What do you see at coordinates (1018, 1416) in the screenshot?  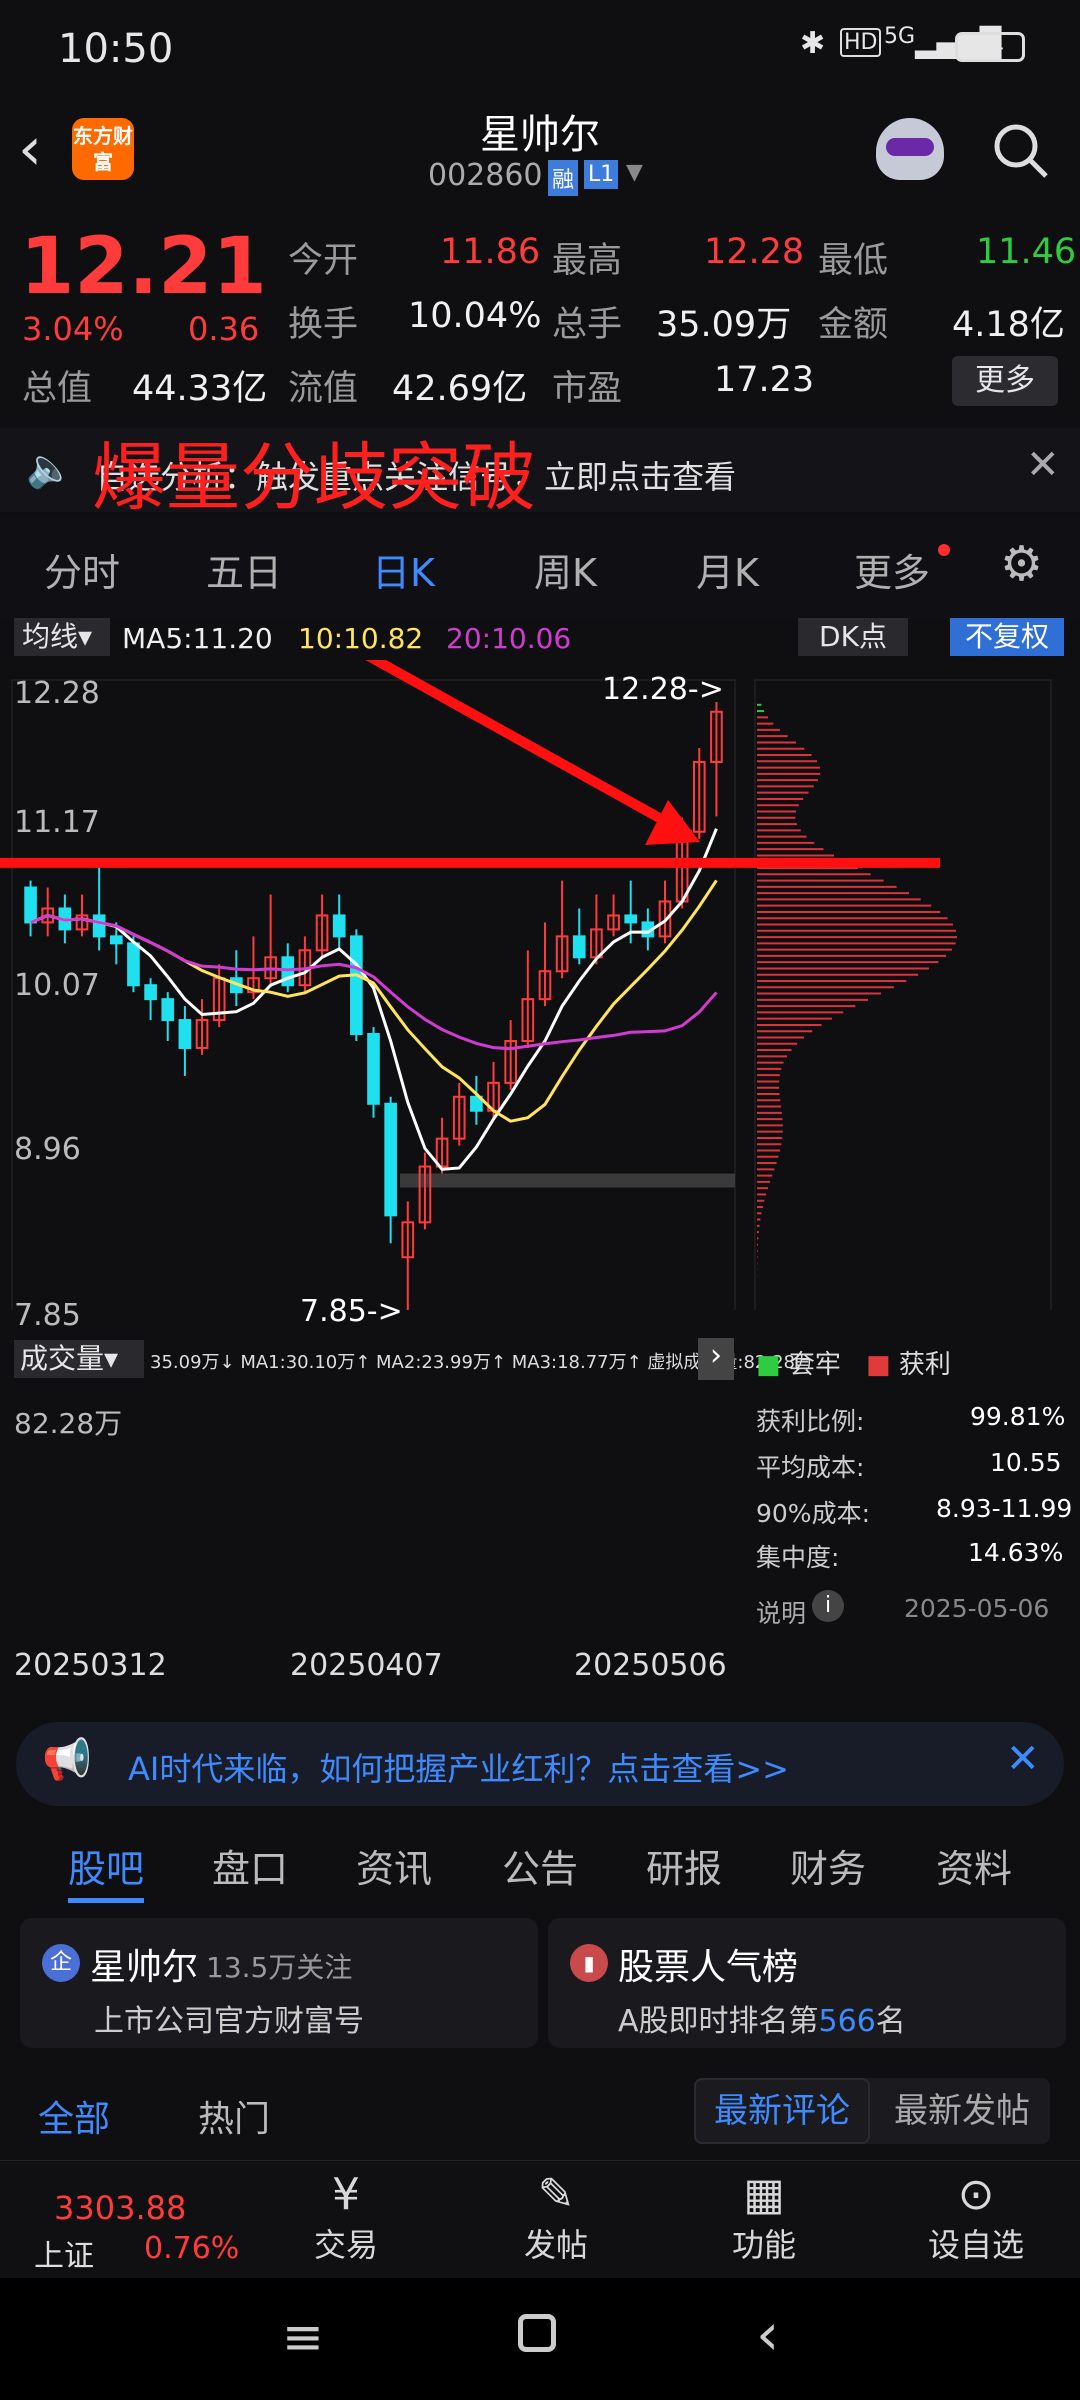 I see `stat-profit-ratio-value: 99.81%` at bounding box center [1018, 1416].